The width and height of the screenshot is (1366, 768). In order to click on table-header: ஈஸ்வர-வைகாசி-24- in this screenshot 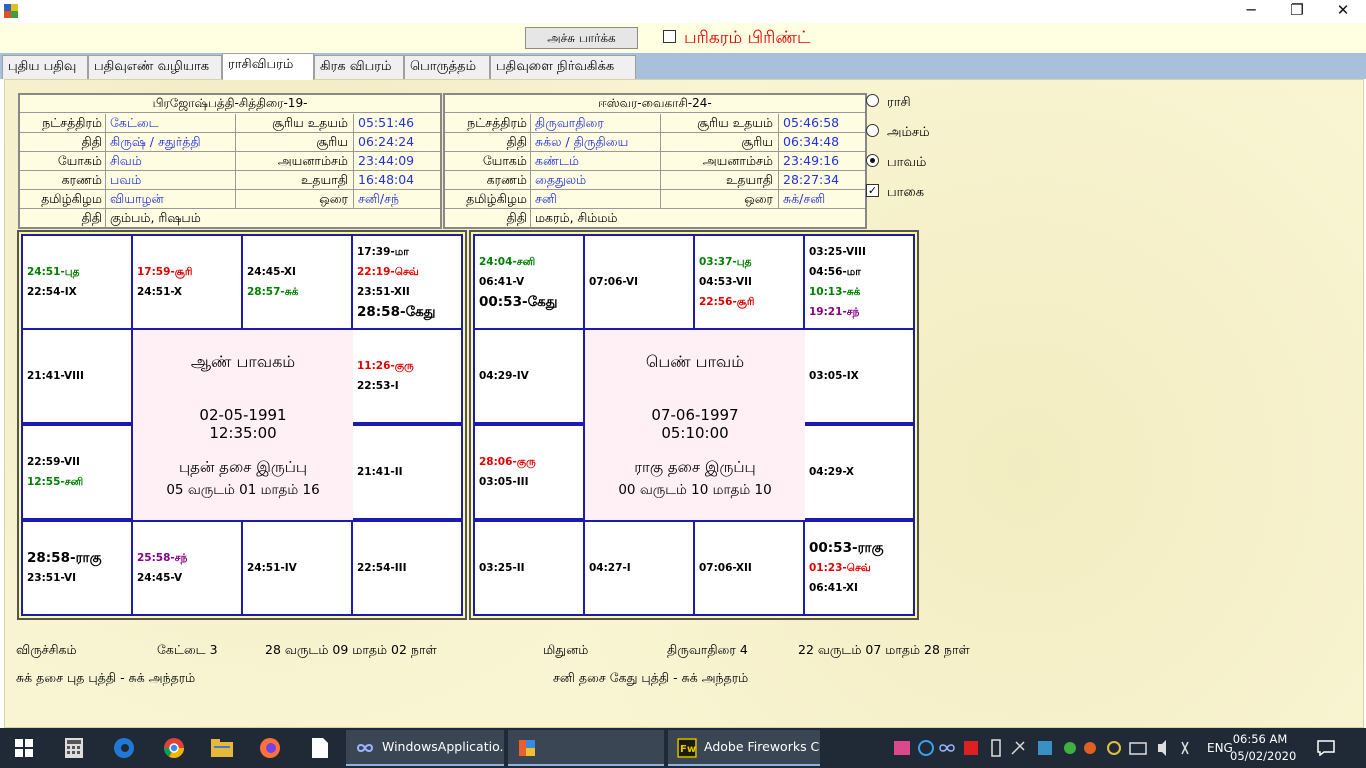, I will do `click(655, 104)`.